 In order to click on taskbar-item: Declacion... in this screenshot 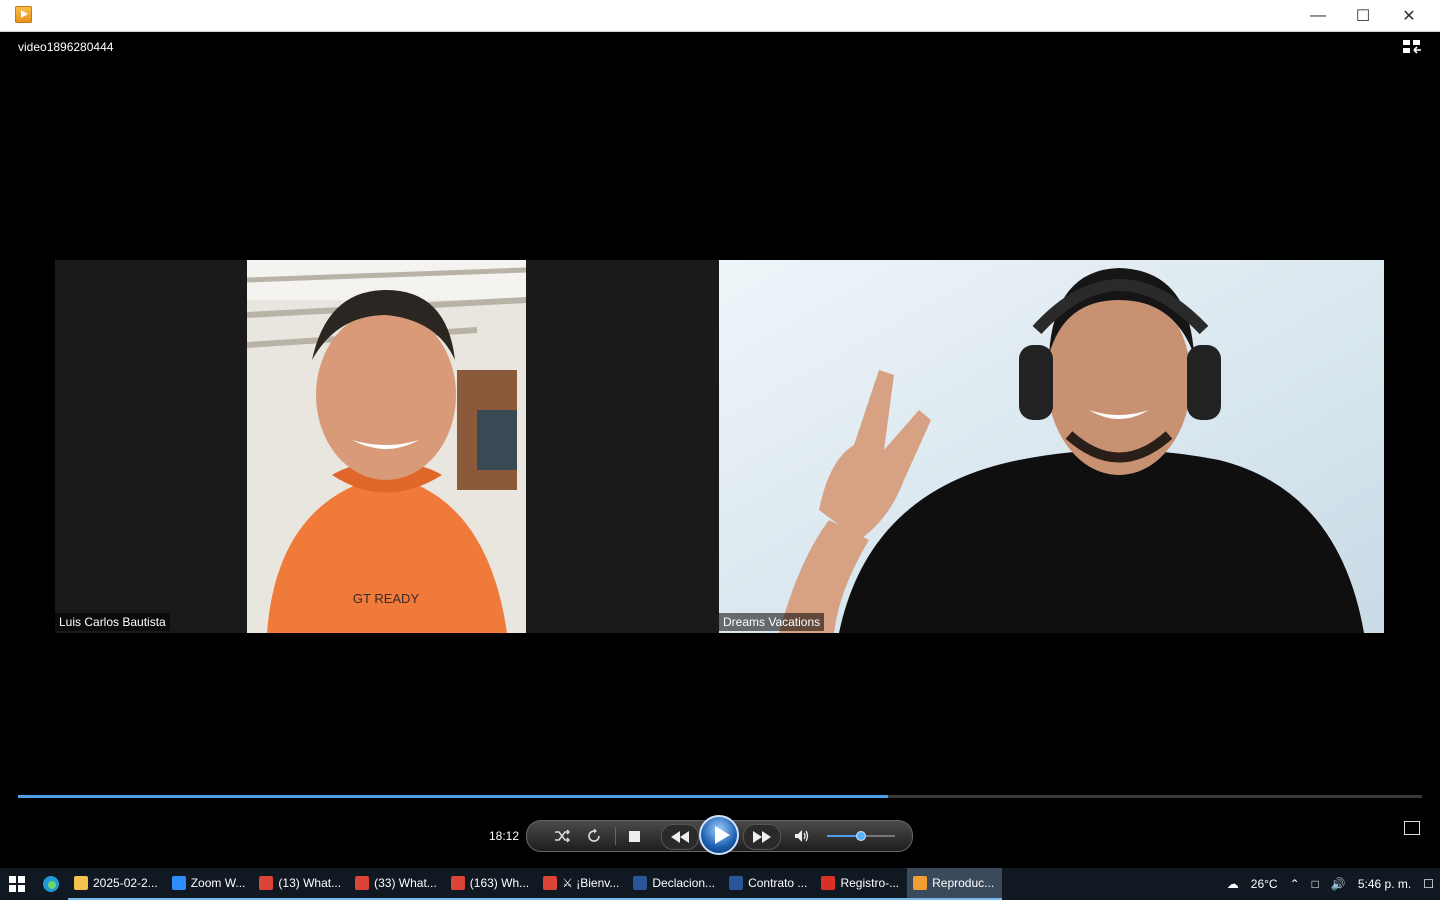, I will do `click(675, 884)`.